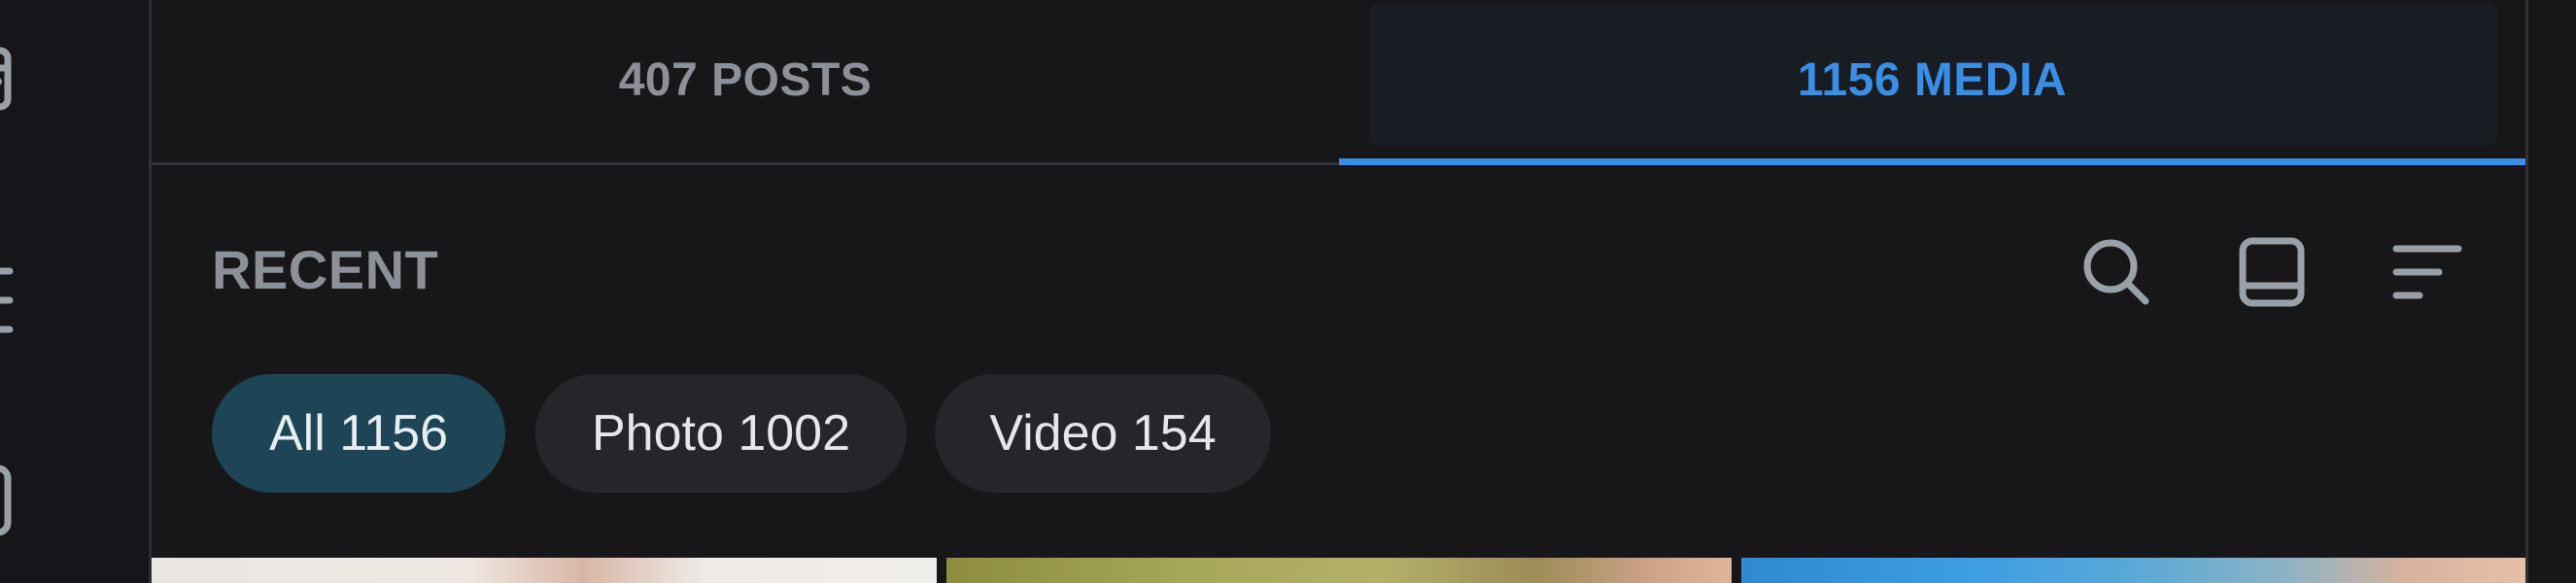 The height and width of the screenshot is (583, 2576). Describe the element at coordinates (22, 301) in the screenshot. I see `menu-icon` at that location.